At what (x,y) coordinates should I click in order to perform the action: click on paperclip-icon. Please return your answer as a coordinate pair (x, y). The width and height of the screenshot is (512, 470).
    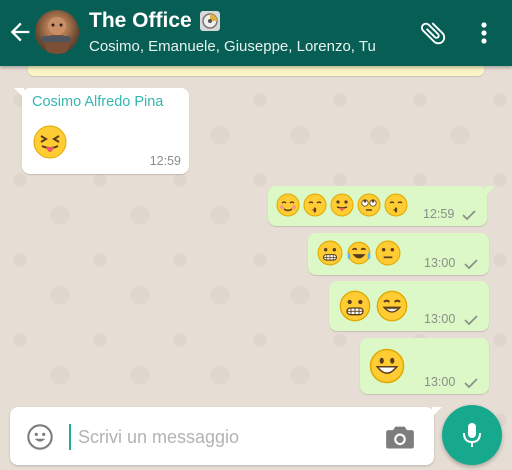
    Looking at the image, I should click on (433, 33).